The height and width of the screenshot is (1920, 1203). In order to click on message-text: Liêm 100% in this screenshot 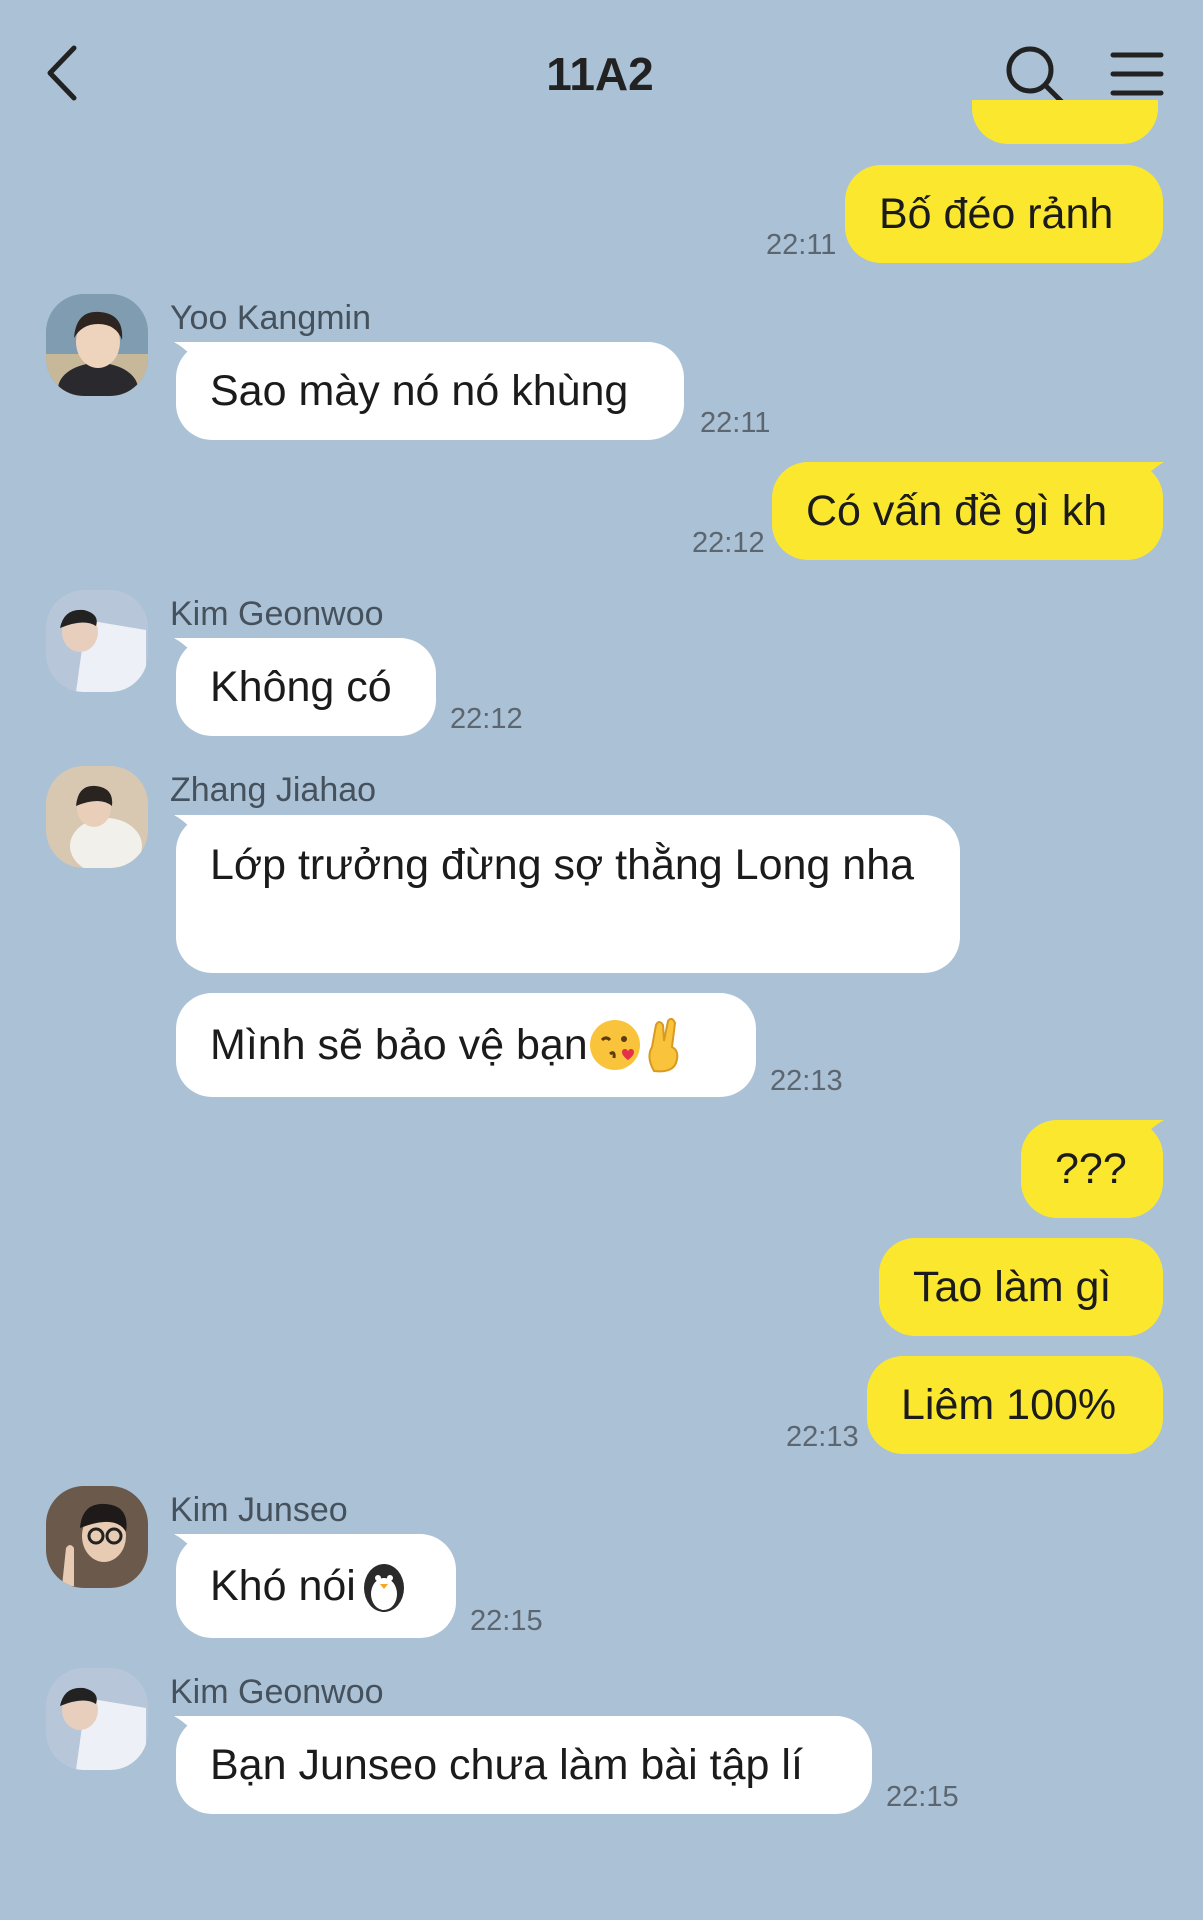, I will do `click(1009, 1405)`.